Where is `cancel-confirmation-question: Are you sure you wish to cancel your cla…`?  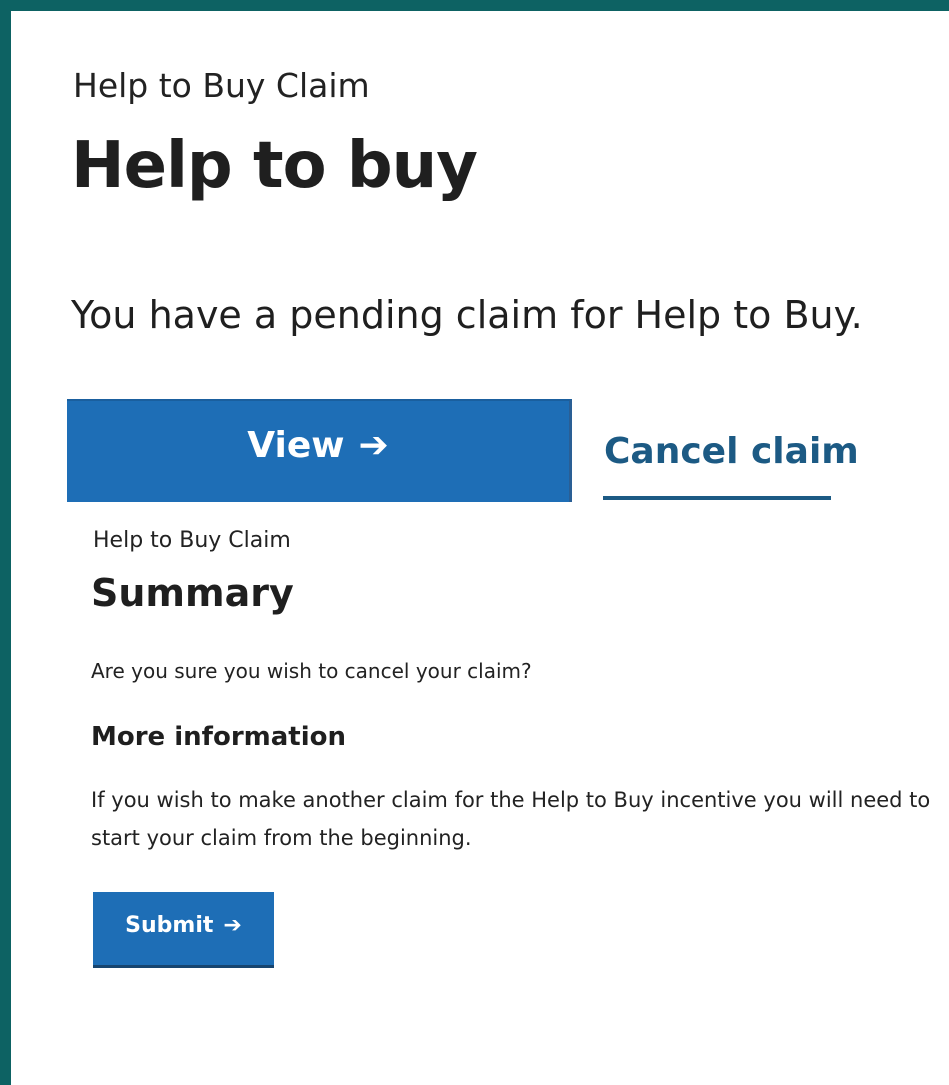 cancel-confirmation-question: Are you sure you wish to cancel your cla… is located at coordinates (311, 671).